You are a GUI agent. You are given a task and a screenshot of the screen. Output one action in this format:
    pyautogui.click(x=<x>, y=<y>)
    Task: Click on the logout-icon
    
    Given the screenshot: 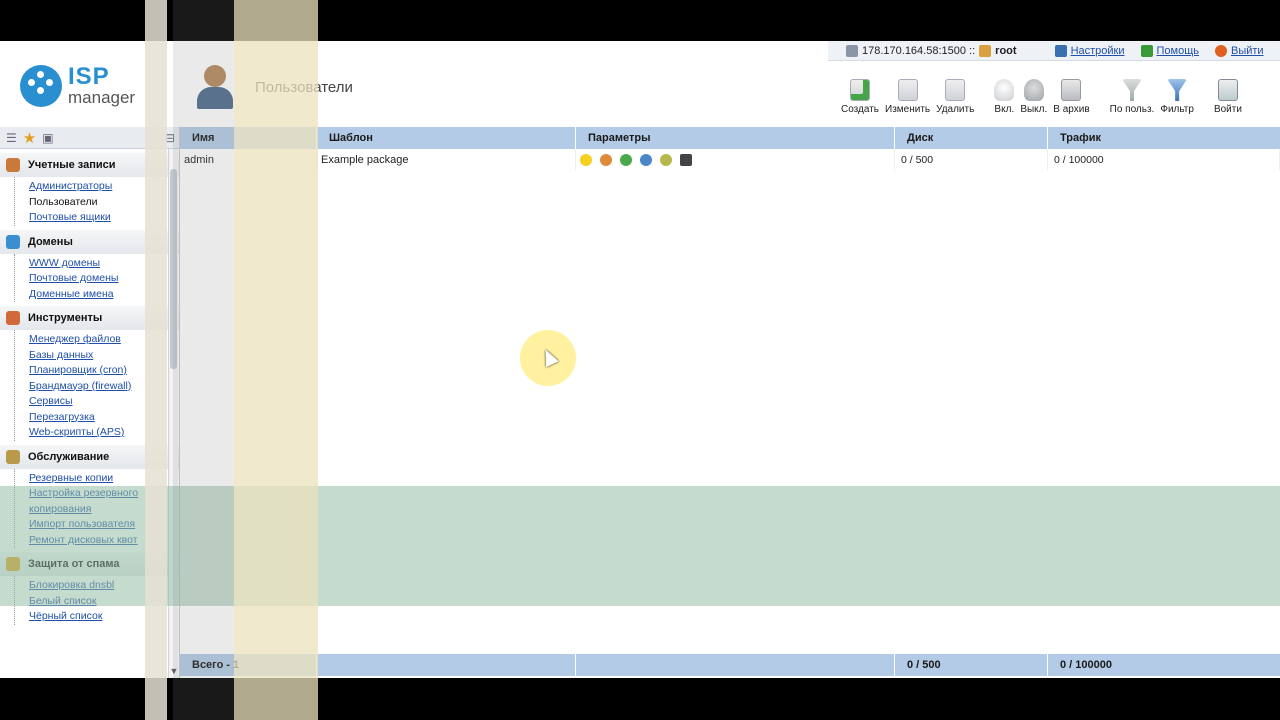 What is the action you would take?
    pyautogui.click(x=1221, y=50)
    